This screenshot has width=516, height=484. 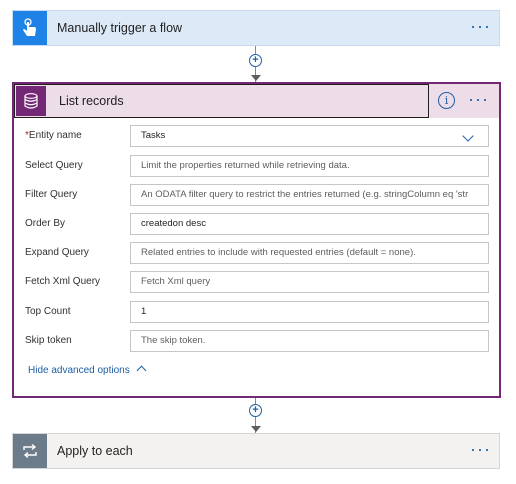 I want to click on order-by-input: createdon desc, so click(x=309, y=224).